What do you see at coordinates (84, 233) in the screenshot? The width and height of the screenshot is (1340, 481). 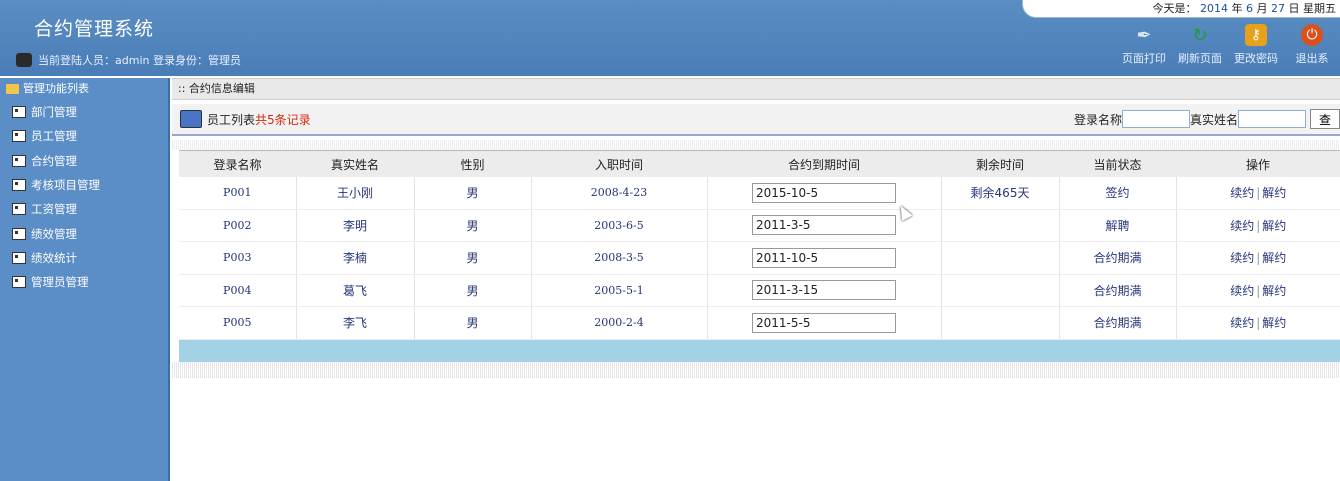 I see `sidebar-item-performance: 绩效管理` at bounding box center [84, 233].